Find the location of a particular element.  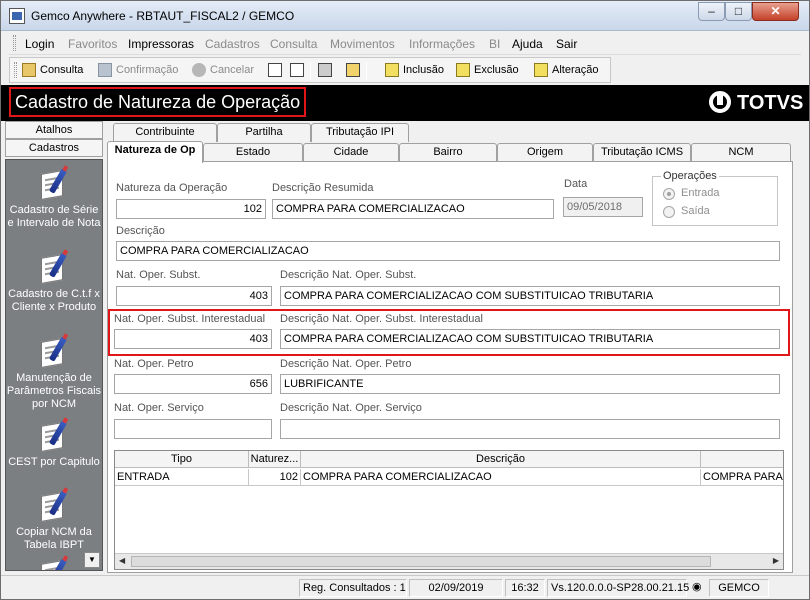

sidebar-scroll-down-button: ▼ is located at coordinates (92, 560).